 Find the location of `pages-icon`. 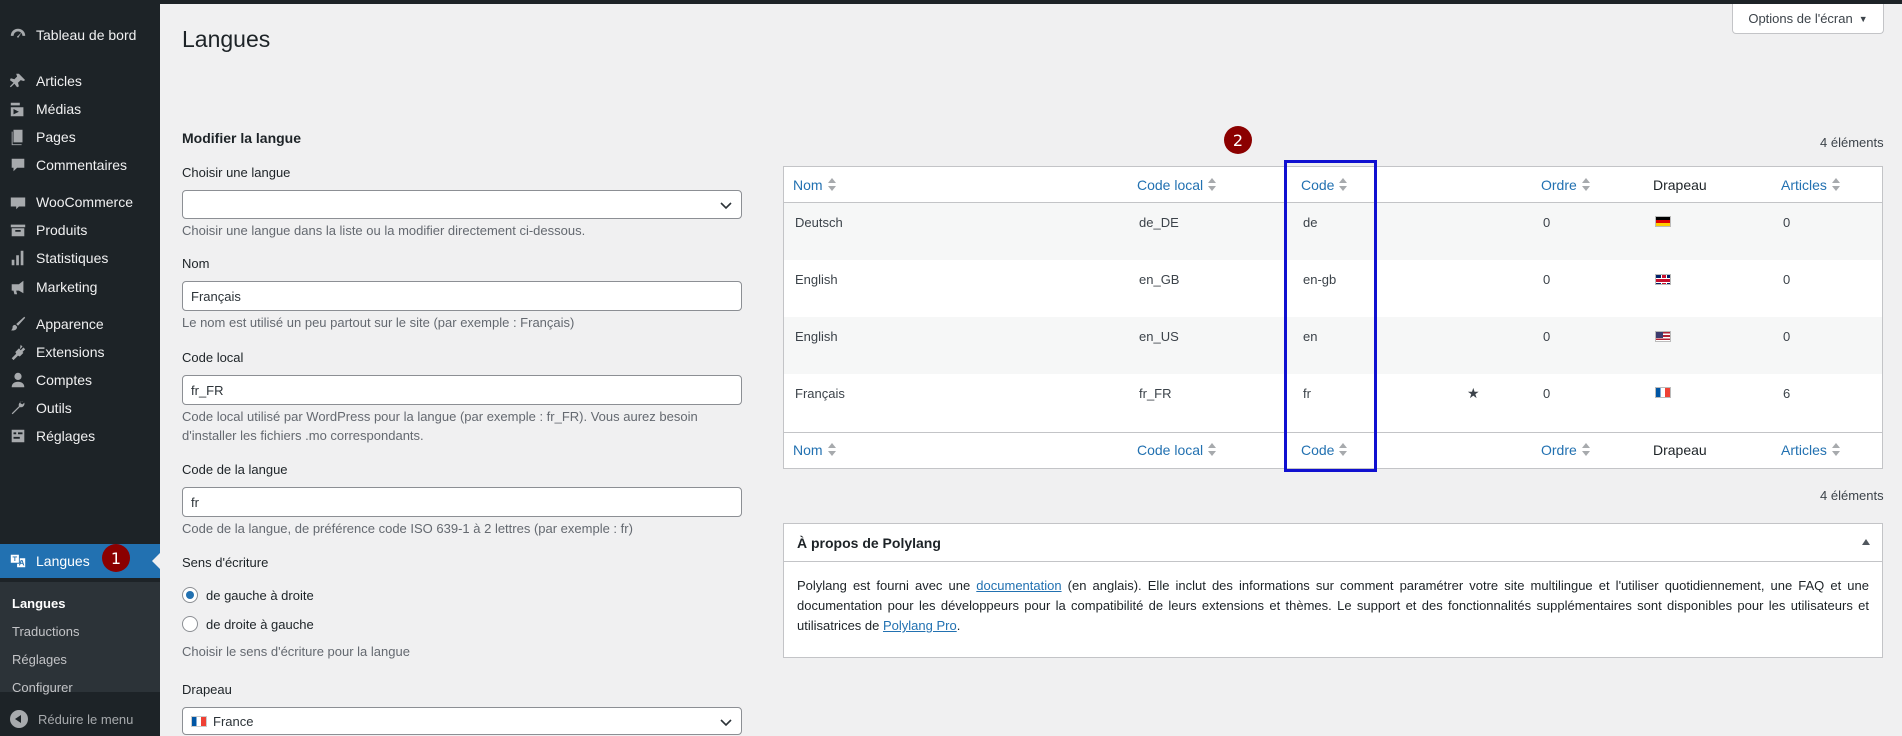

pages-icon is located at coordinates (18, 137).